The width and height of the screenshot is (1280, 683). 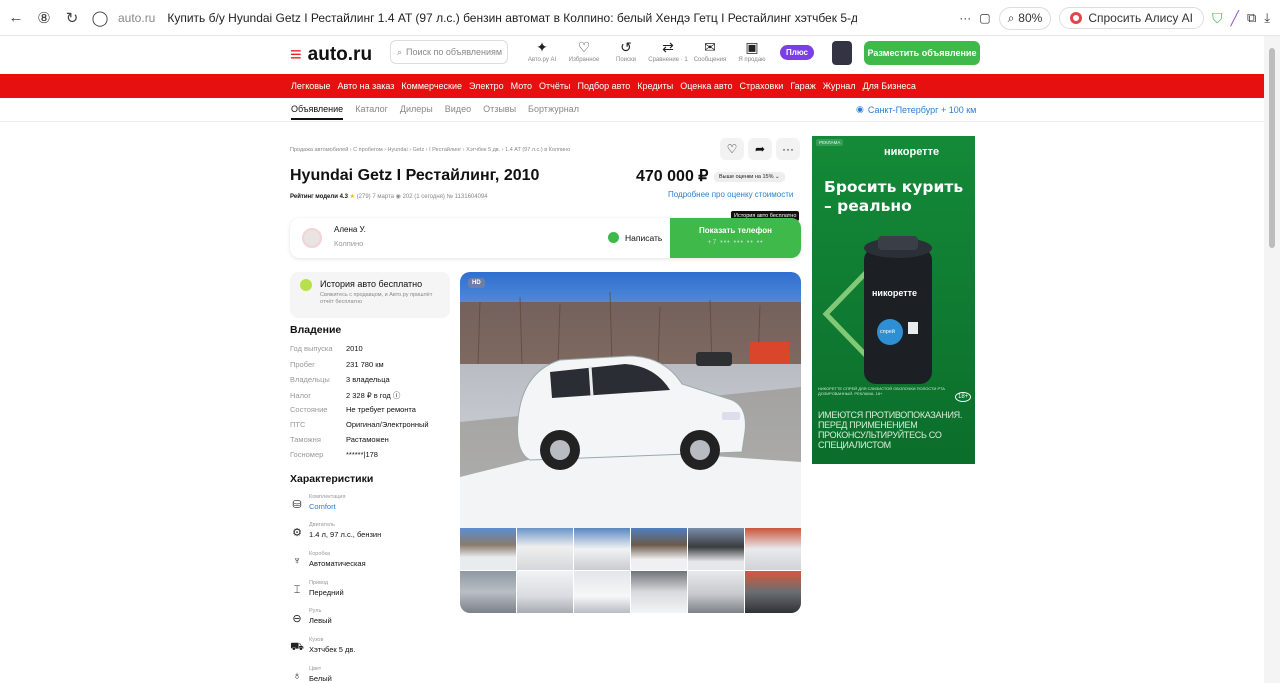 What do you see at coordinates (1235, 18) in the screenshot?
I see `pen-icon: ╱` at bounding box center [1235, 18].